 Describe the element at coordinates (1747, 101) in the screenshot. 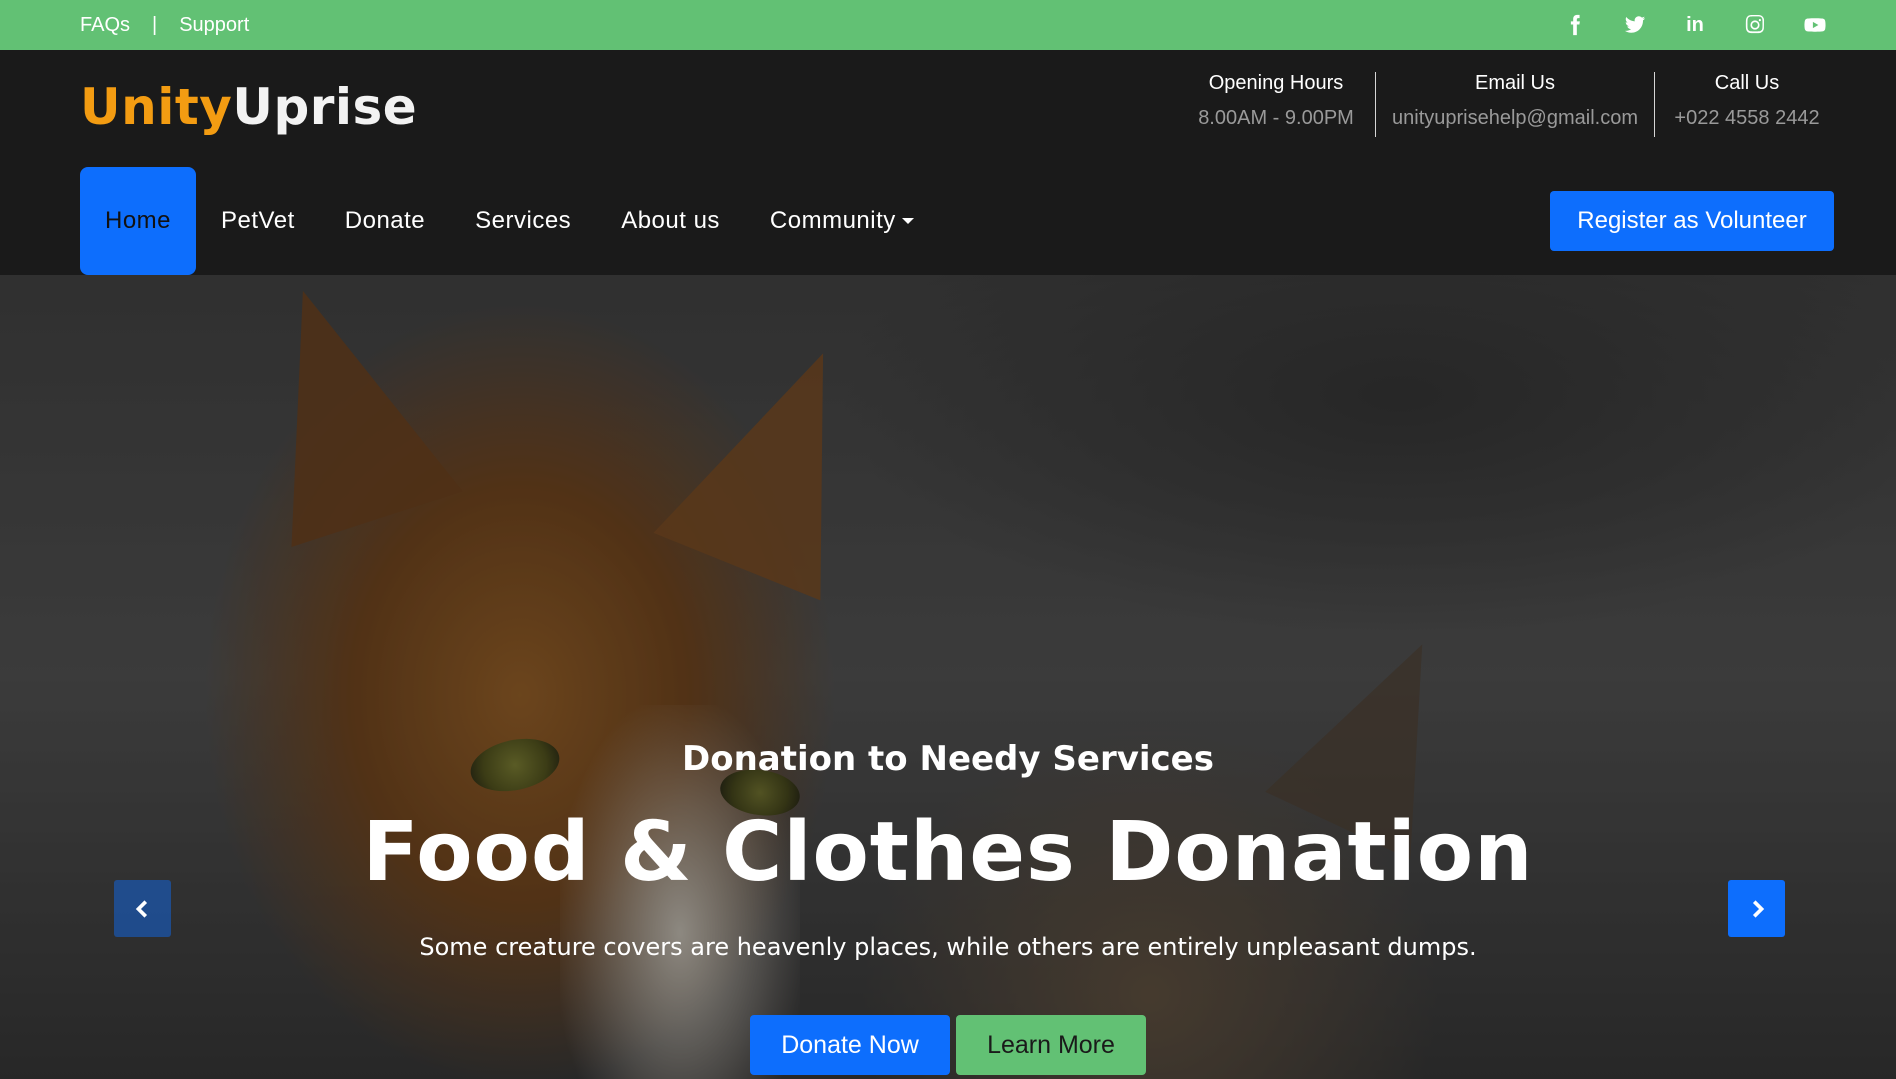

I see `call-us: Call Us +022 4558 2442` at that location.